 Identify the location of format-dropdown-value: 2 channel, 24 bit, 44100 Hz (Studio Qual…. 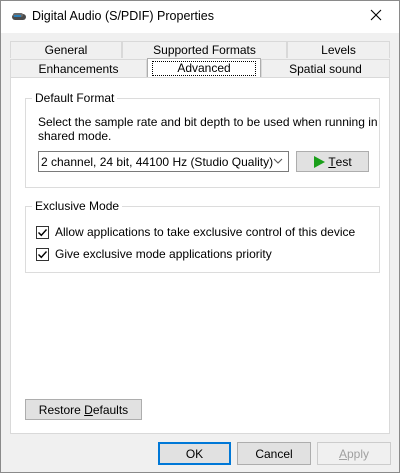
(157, 161).